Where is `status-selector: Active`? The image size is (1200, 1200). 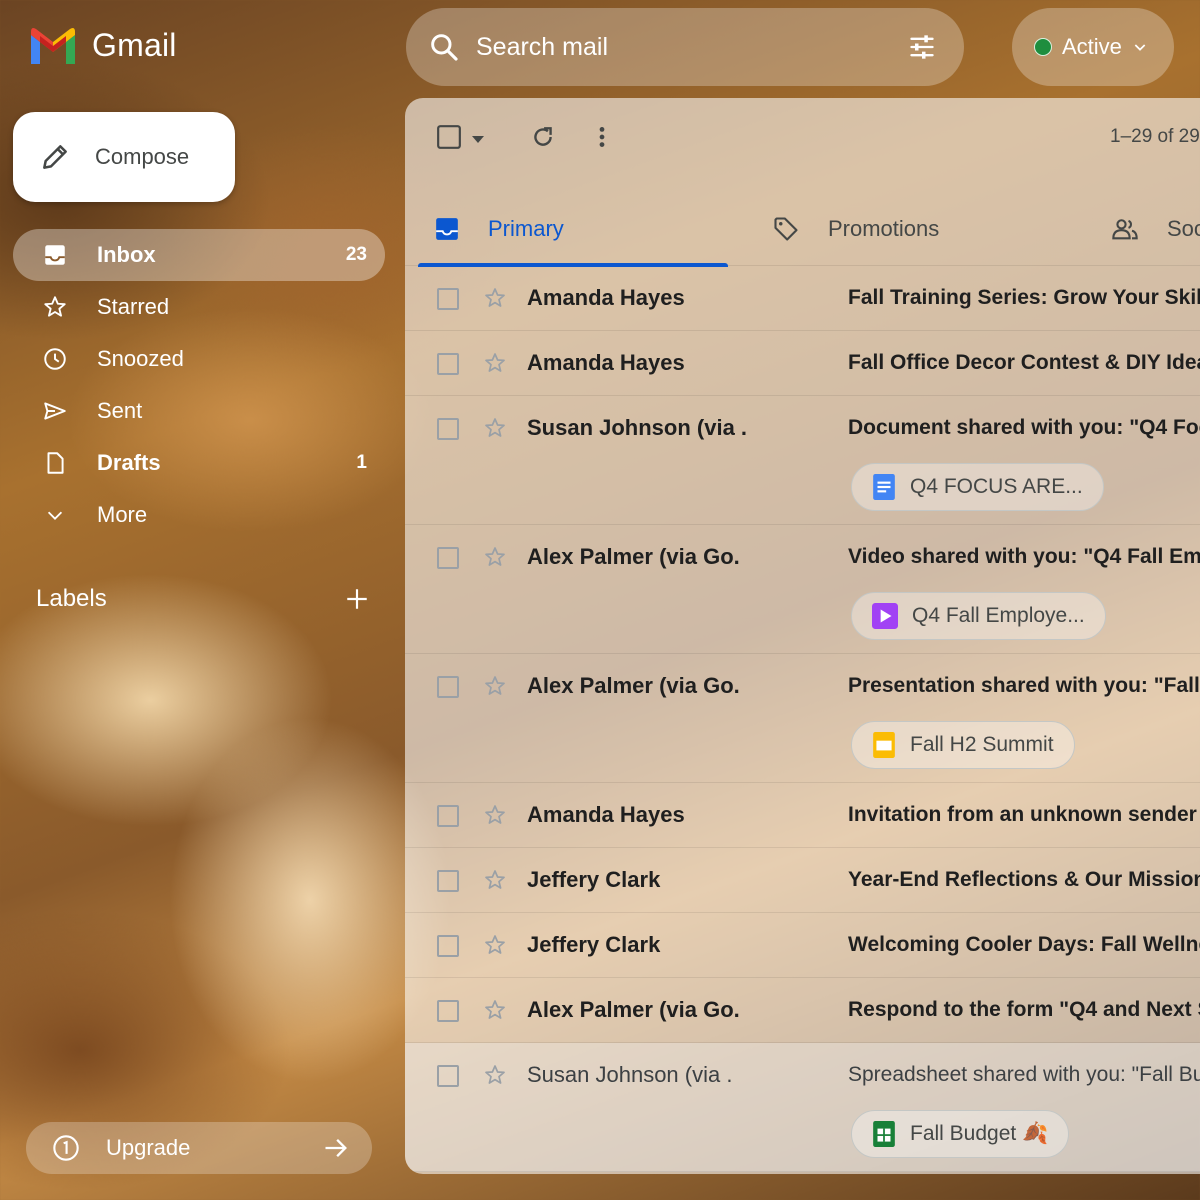 status-selector: Active is located at coordinates (1093, 47).